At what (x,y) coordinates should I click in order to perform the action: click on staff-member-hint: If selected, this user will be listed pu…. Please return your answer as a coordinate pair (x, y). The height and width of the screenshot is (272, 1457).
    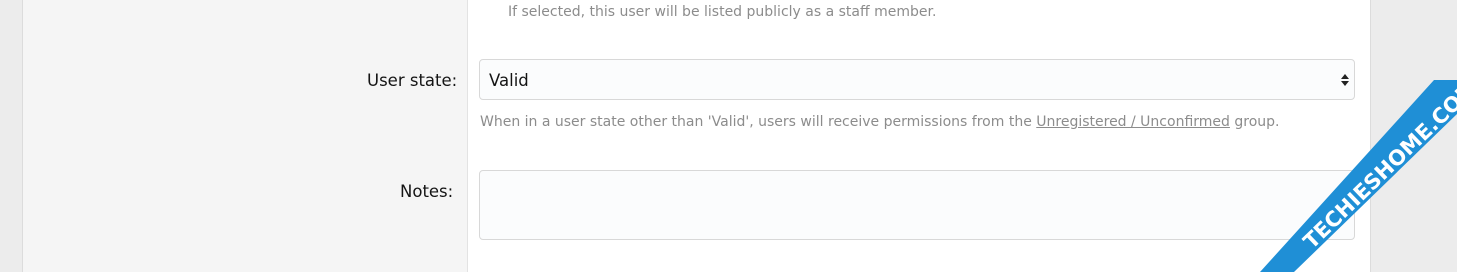
    Looking at the image, I should click on (722, 12).